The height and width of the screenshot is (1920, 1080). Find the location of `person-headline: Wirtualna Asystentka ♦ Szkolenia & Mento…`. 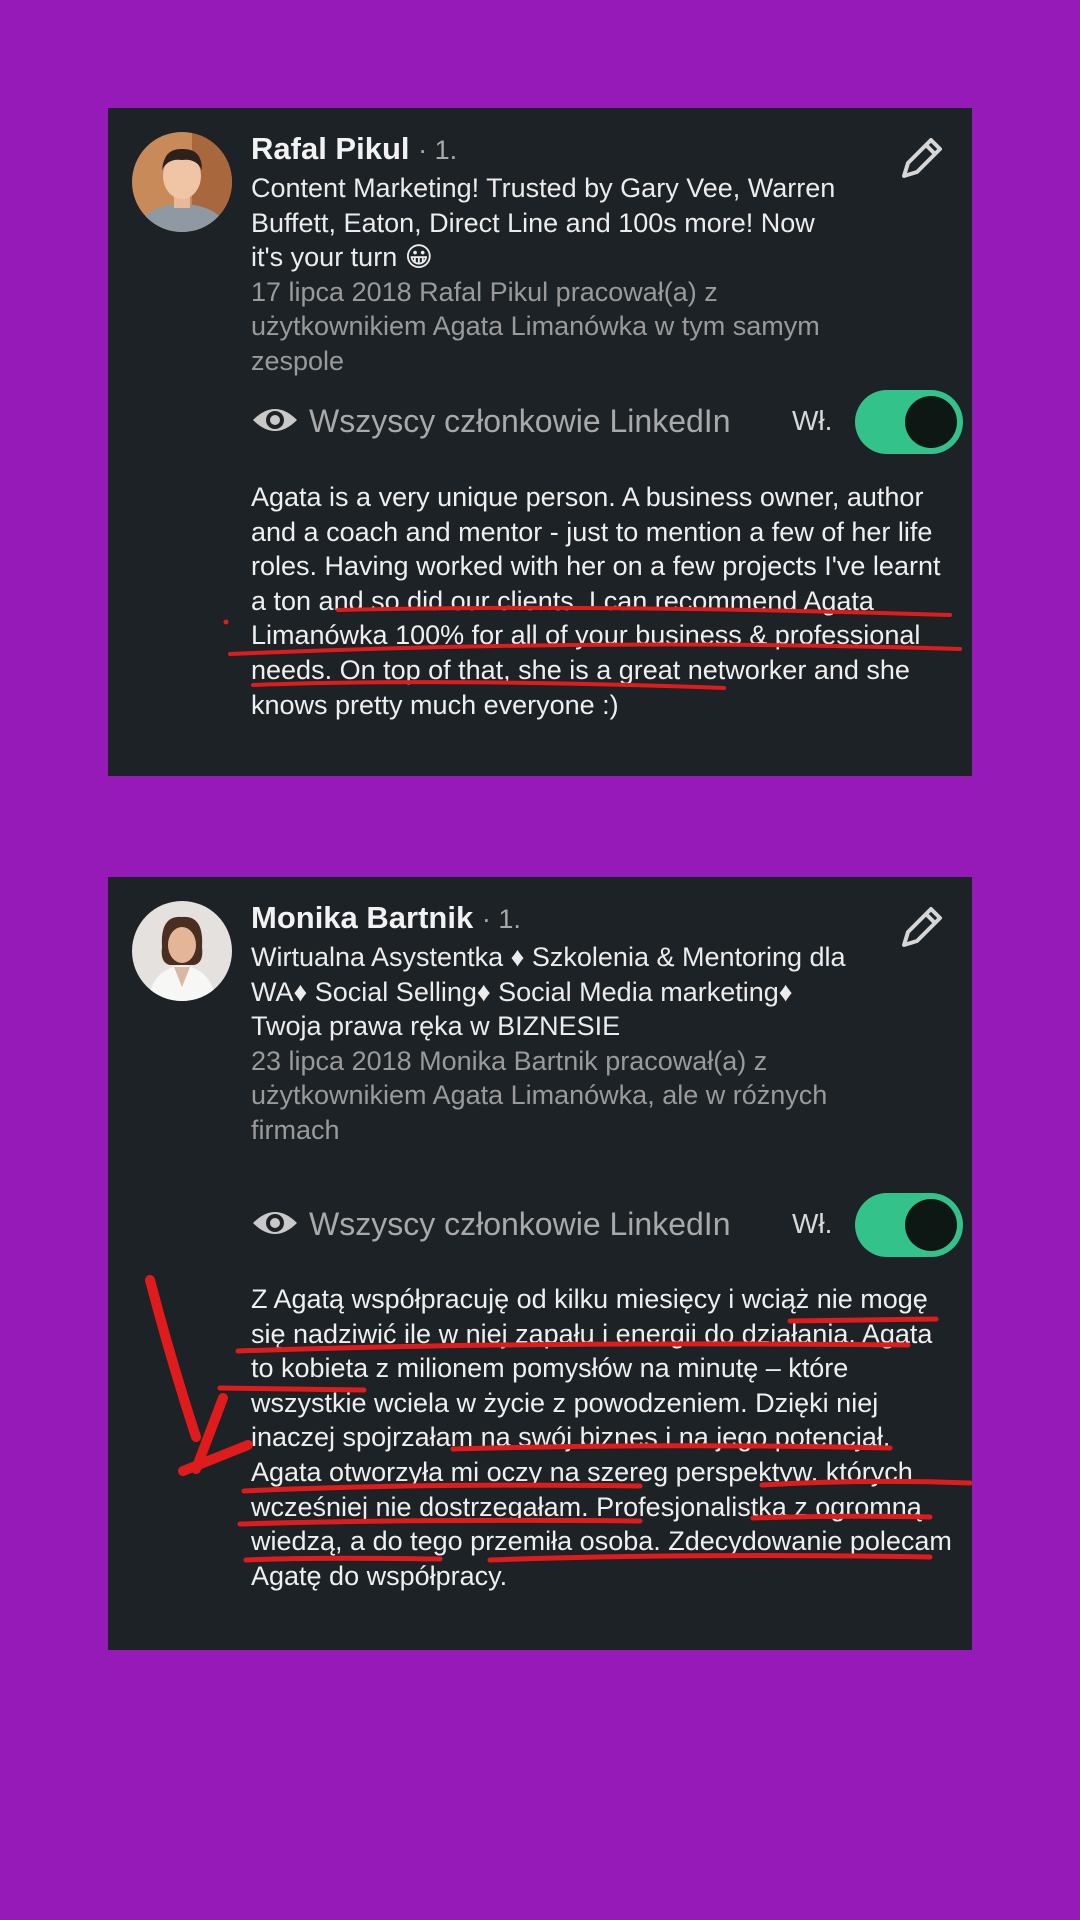

person-headline: Wirtualna Asystentka ♦ Szkolenia & Mento… is located at coordinates (548, 991).